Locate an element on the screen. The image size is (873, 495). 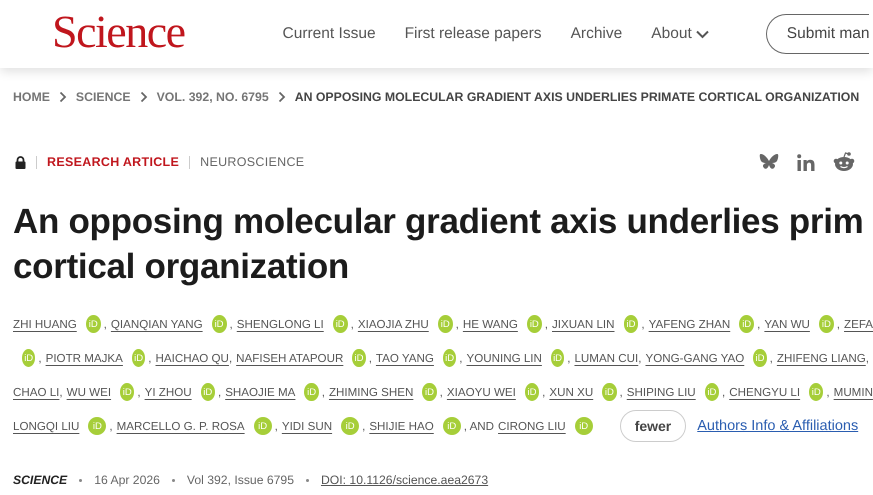
author-link: PIOTR MAJKA is located at coordinates (84, 358).